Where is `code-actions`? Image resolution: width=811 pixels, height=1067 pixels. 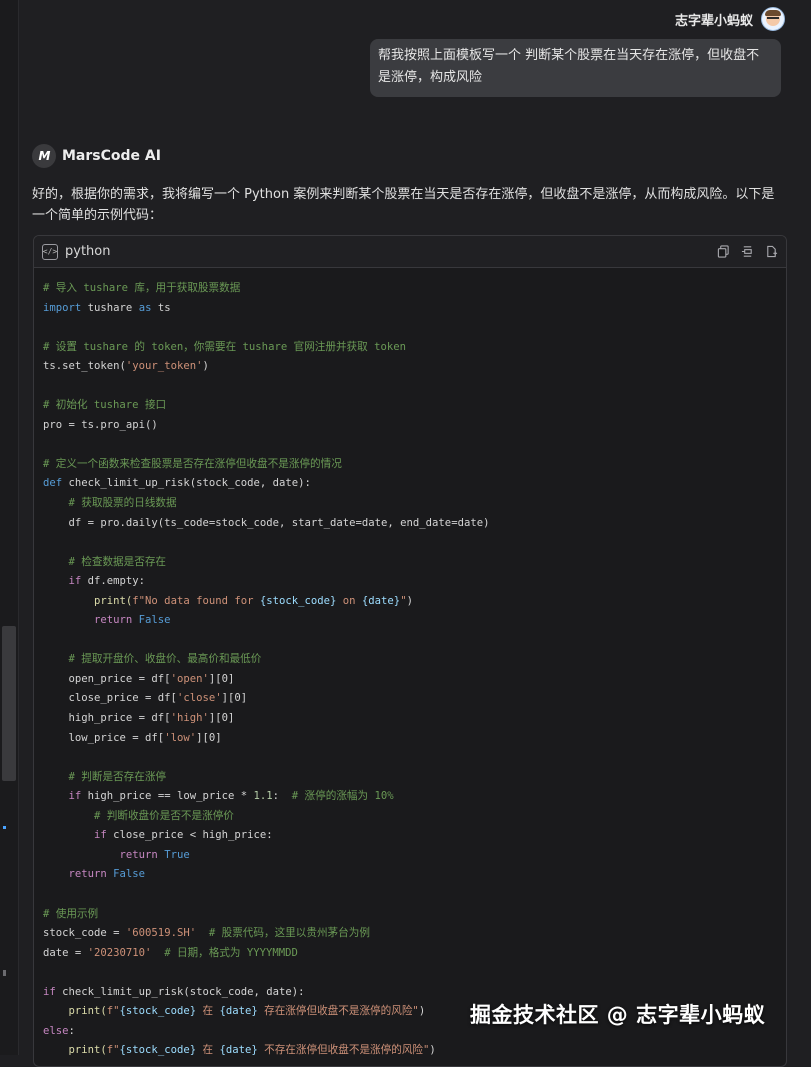
code-actions is located at coordinates (747, 252).